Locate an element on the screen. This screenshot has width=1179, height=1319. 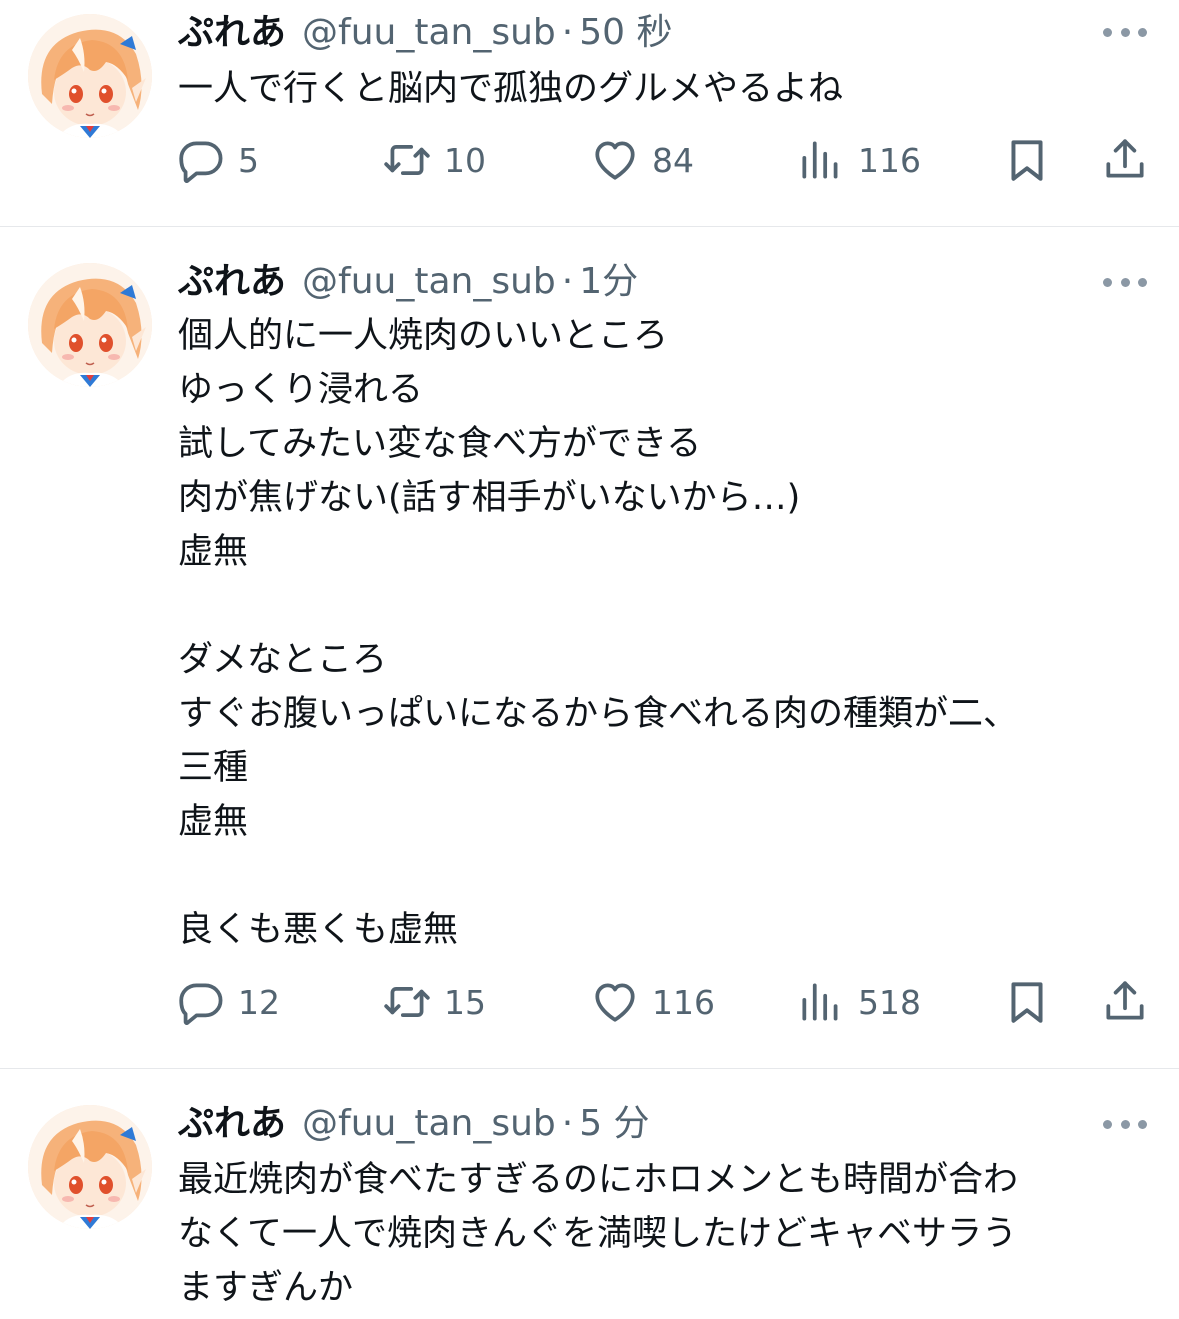
reply-button: 5 is located at coordinates (217, 160).